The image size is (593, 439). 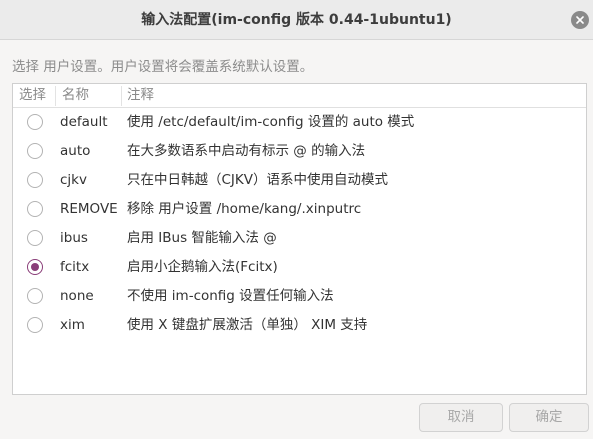 What do you see at coordinates (73, 180) in the screenshot?
I see `item-name: cjkv` at bounding box center [73, 180].